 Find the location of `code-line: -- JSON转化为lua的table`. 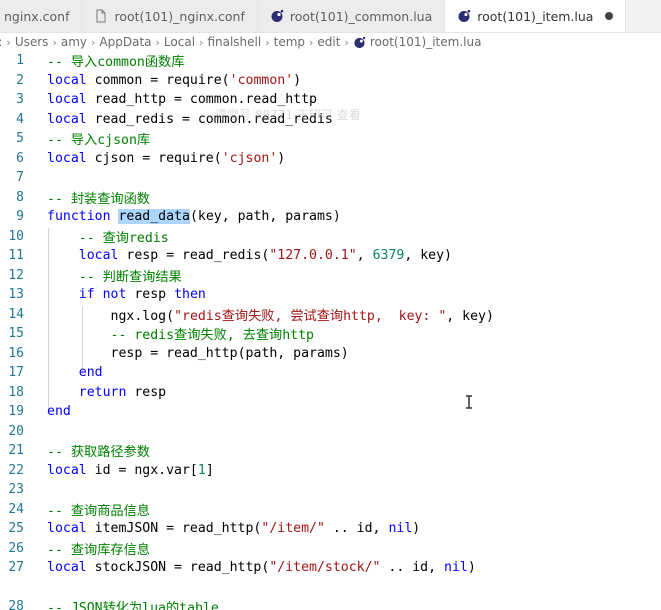

code-line: -- JSON转化为lua的table is located at coordinates (133, 603).